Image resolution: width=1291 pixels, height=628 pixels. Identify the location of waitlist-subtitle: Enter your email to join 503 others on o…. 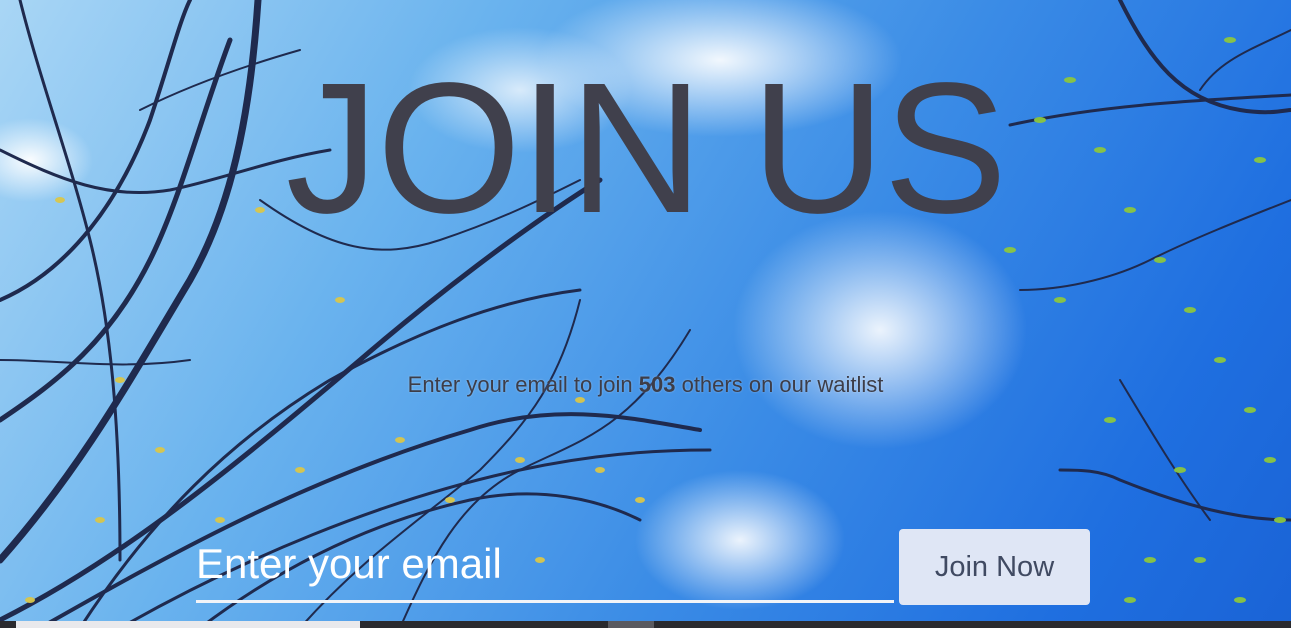
(645, 385).